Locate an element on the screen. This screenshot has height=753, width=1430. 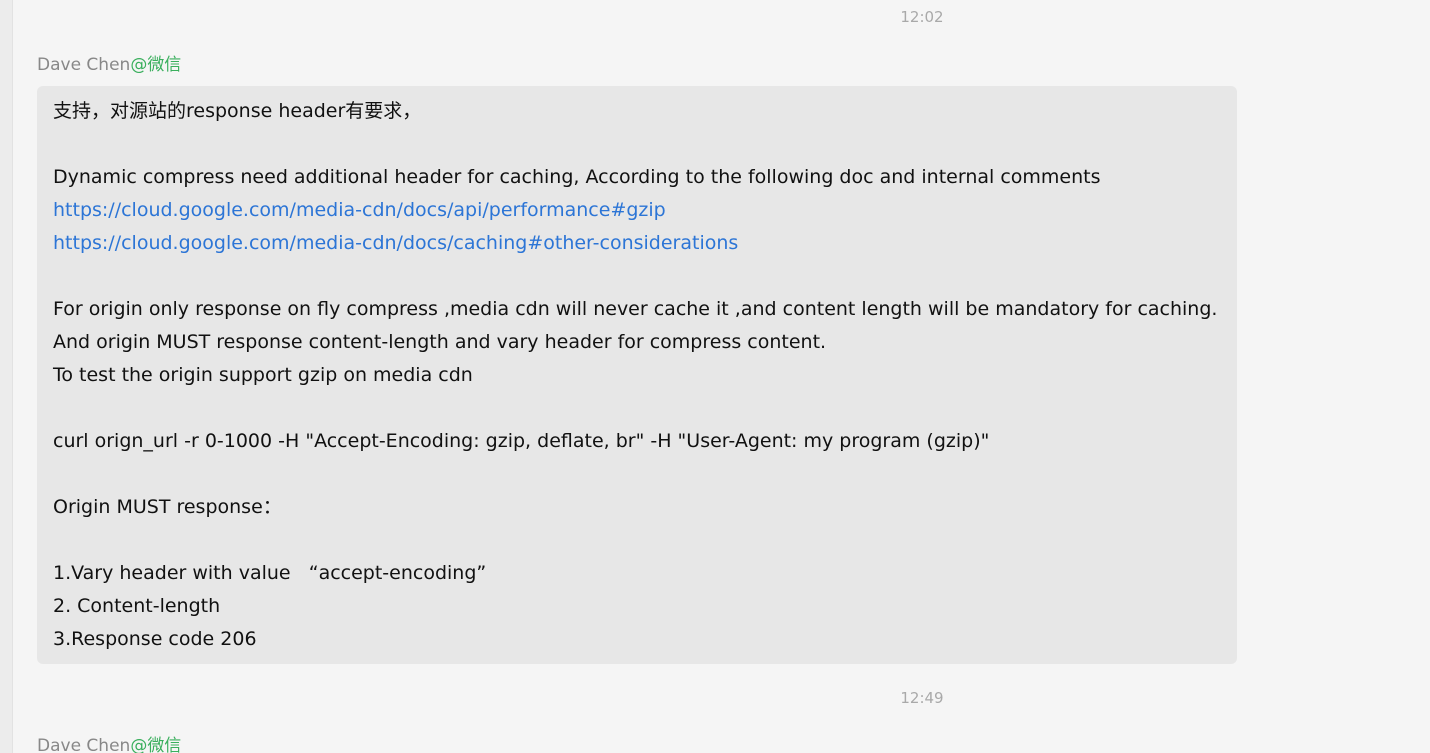
panel-left-edge is located at coordinates (6, 376).